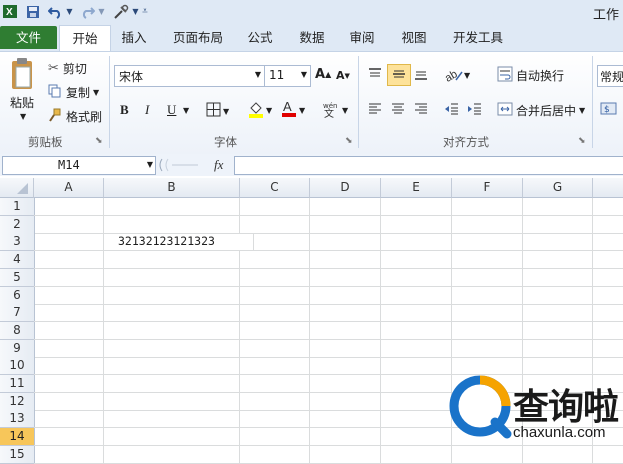 Image resolution: width=623 pixels, height=464 pixels. What do you see at coordinates (375, 110) in the screenshot?
I see `align-left-button` at bounding box center [375, 110].